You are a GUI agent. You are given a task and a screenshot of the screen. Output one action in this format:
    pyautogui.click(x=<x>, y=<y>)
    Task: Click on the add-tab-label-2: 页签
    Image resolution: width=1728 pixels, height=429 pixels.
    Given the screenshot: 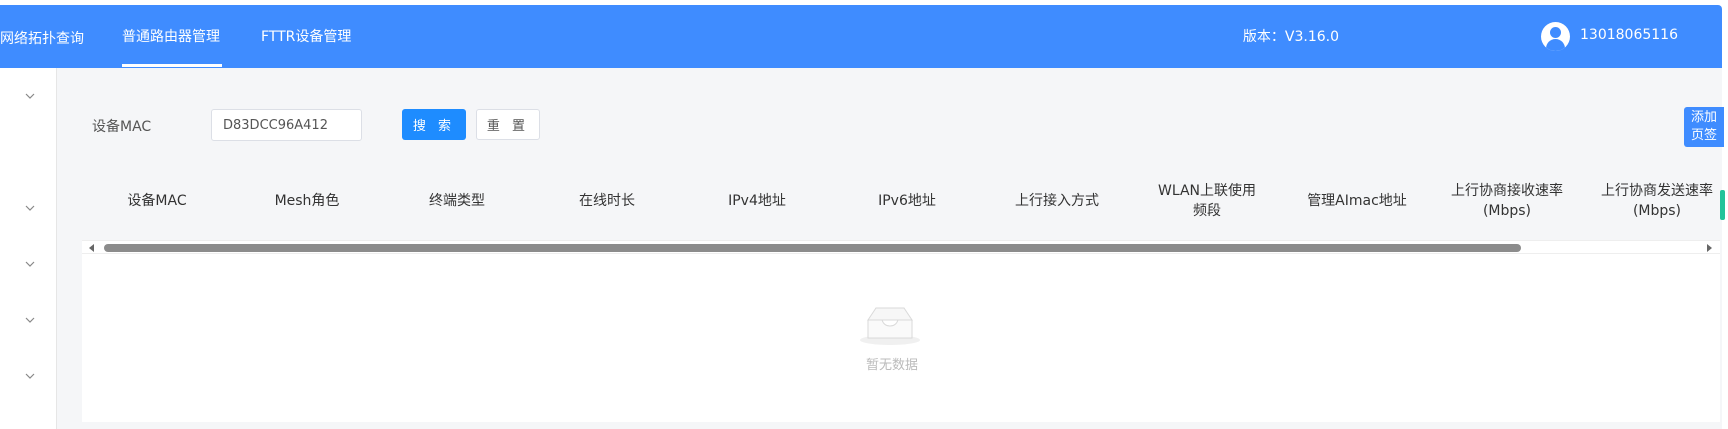 What is the action you would take?
    pyautogui.click(x=1703, y=135)
    